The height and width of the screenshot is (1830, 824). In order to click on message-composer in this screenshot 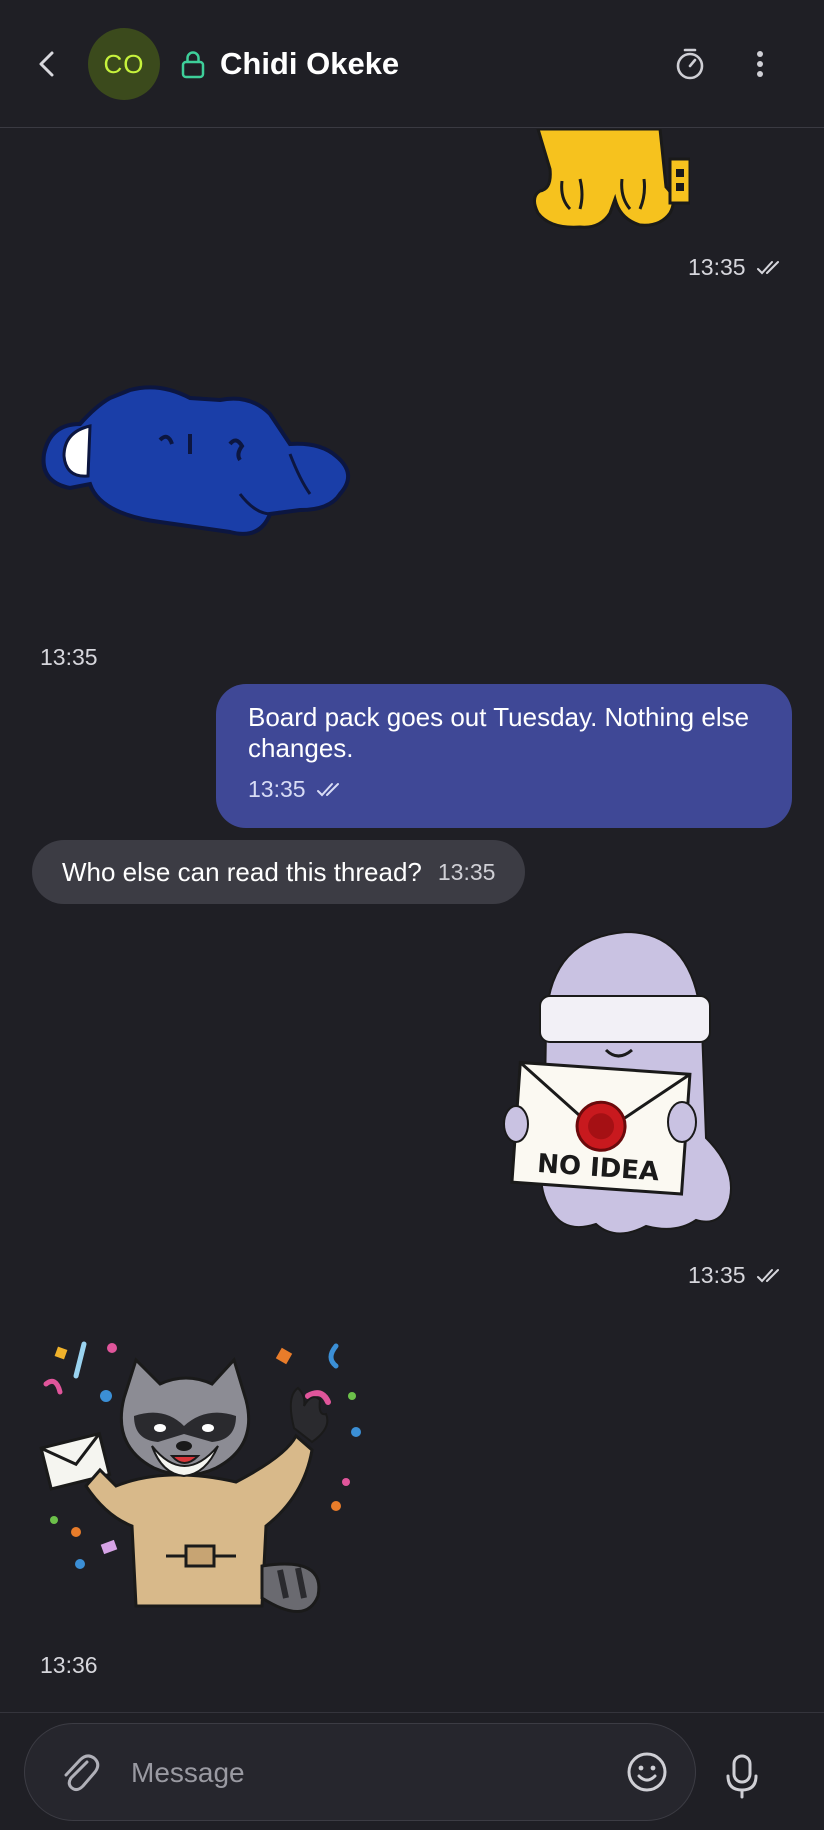, I will do `click(412, 1771)`.